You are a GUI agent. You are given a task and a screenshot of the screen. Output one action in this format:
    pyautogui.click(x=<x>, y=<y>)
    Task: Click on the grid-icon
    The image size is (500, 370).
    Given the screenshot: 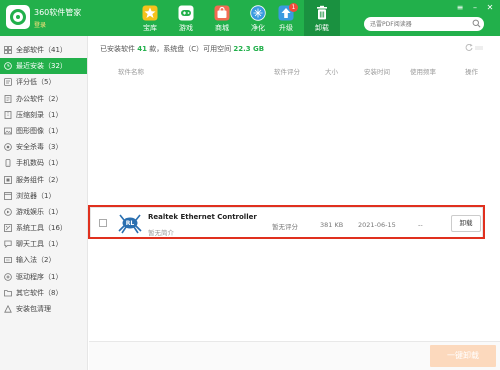 What is the action you would take?
    pyautogui.click(x=8, y=50)
    